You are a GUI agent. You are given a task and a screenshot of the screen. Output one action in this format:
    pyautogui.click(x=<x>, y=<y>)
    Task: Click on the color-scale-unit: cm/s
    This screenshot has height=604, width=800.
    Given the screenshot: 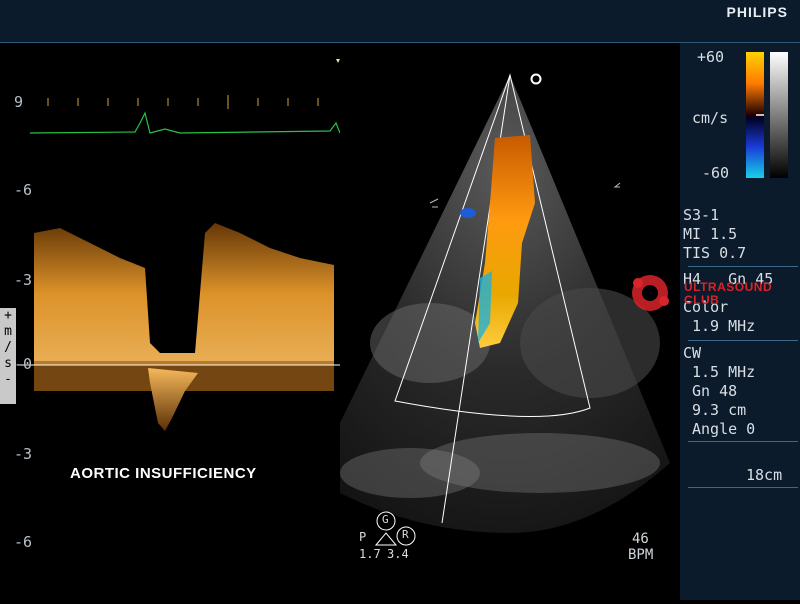 What is the action you would take?
    pyautogui.click(x=710, y=118)
    